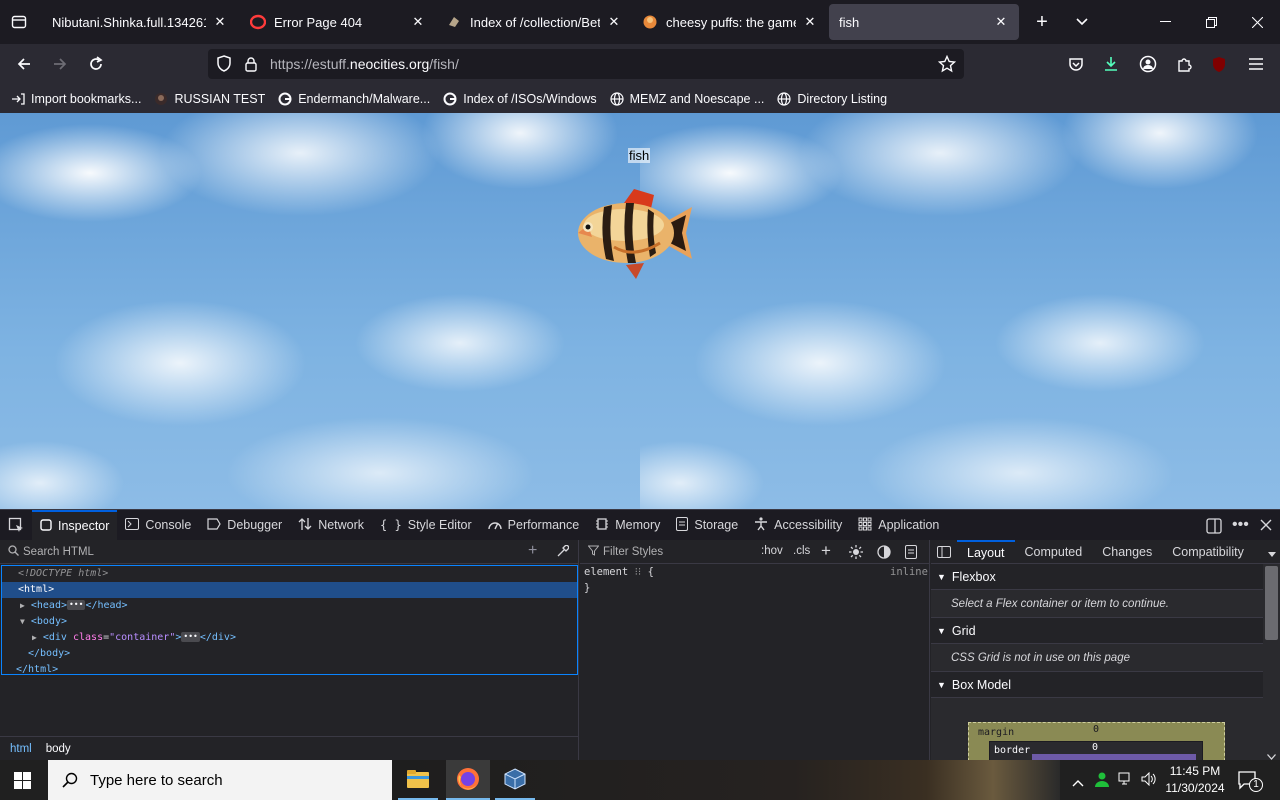  I want to click on scroll-thumb, so click(1271, 603).